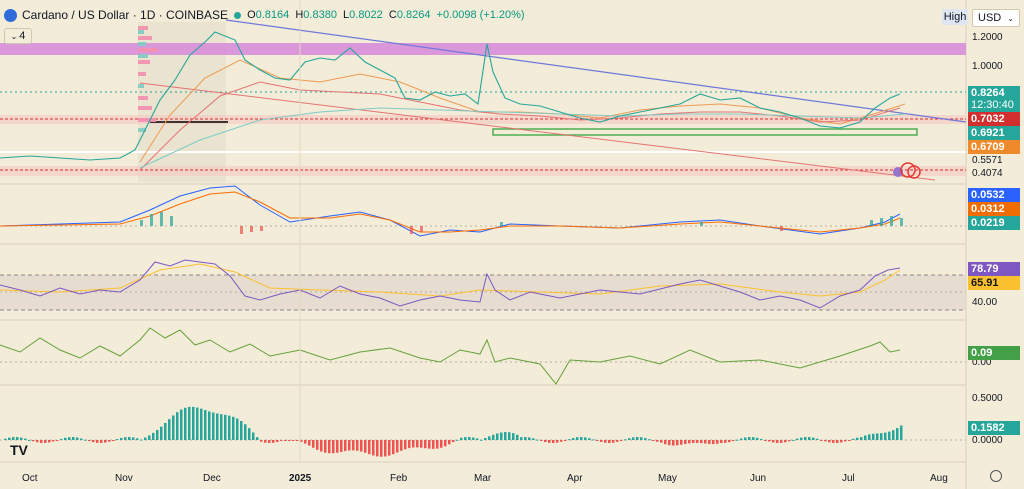 The width and height of the screenshot is (1024, 489). What do you see at coordinates (575, 478) in the screenshot?
I see `time-label: Apr` at bounding box center [575, 478].